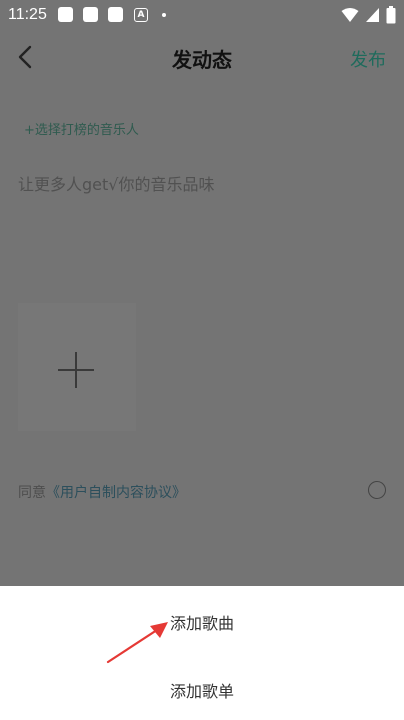 The height and width of the screenshot is (720, 404). I want to click on add-song-option: 添加歌曲, so click(202, 622).